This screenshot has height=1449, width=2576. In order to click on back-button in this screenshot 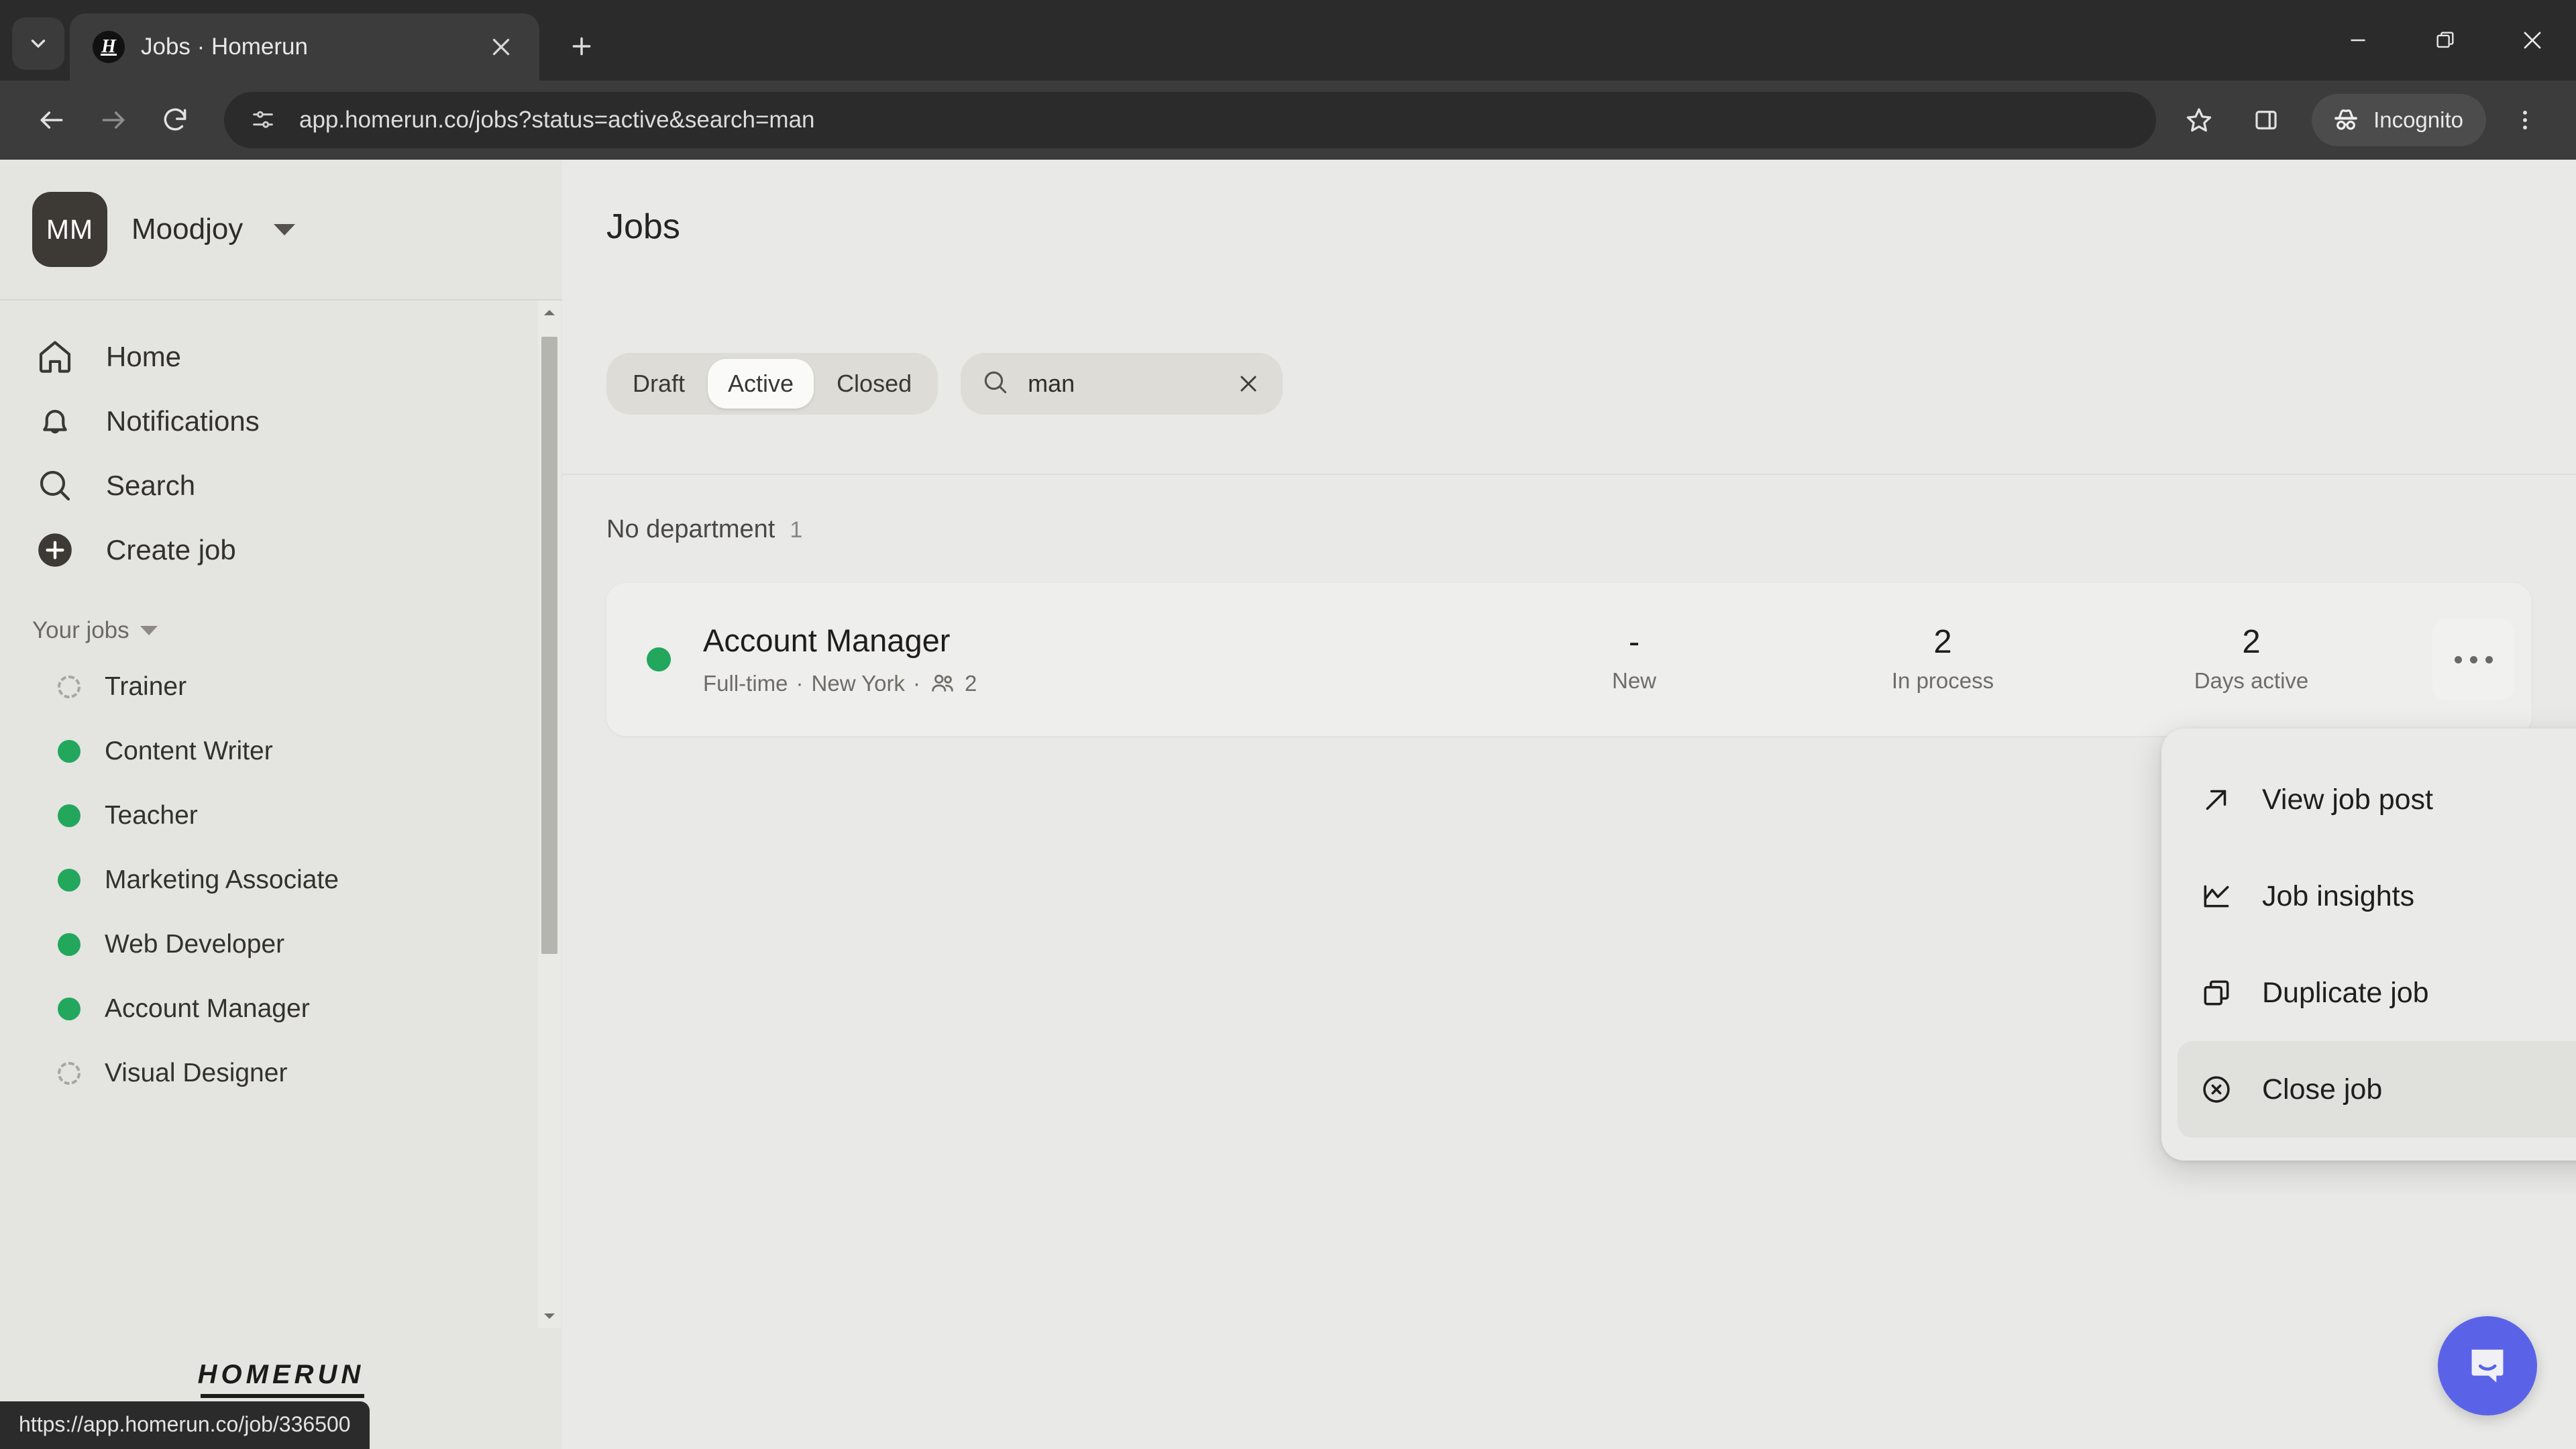, I will do `click(51, 120)`.